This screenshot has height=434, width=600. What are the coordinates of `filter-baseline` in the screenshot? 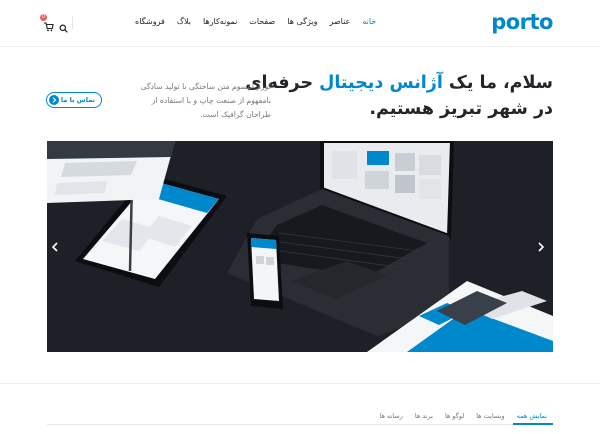 It's located at (300, 424).